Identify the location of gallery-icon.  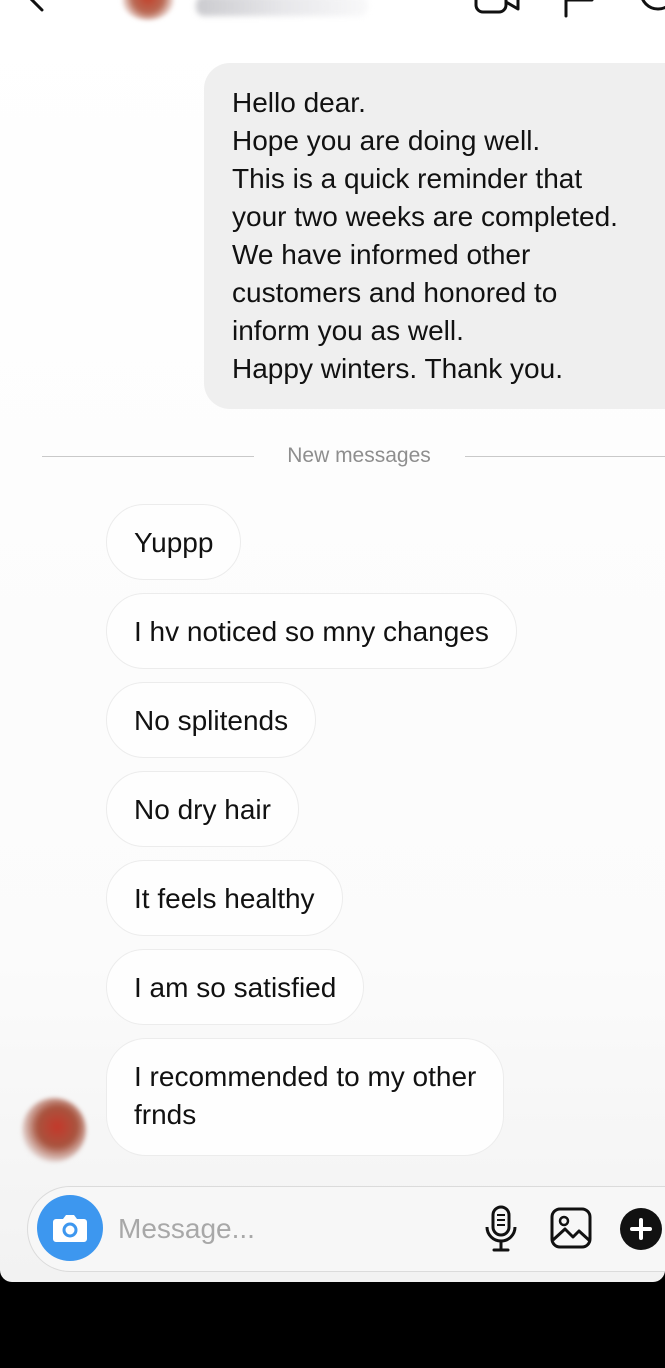
(571, 1228).